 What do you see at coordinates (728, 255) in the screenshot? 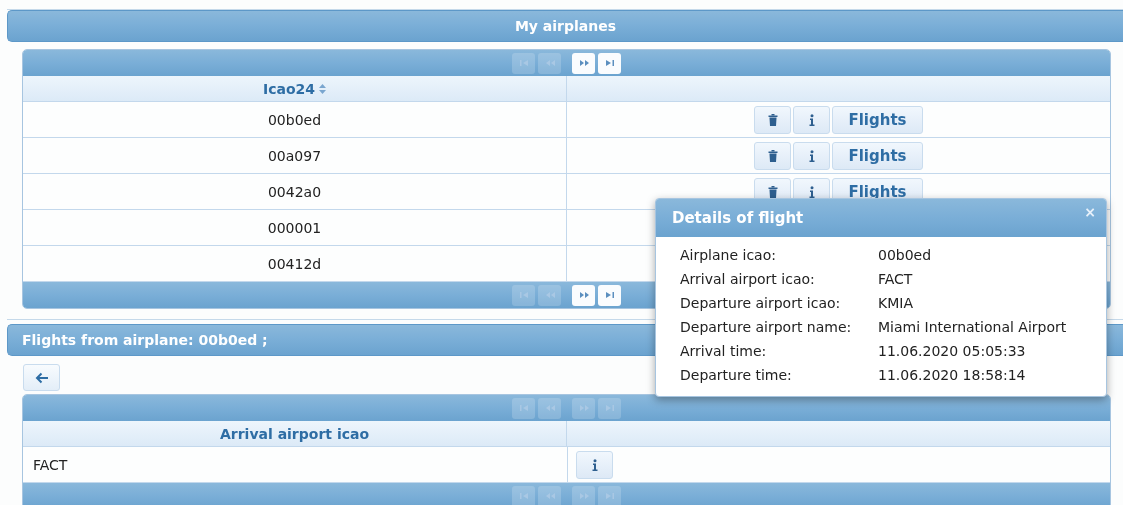
I see `field-label: Airplane icao:` at bounding box center [728, 255].